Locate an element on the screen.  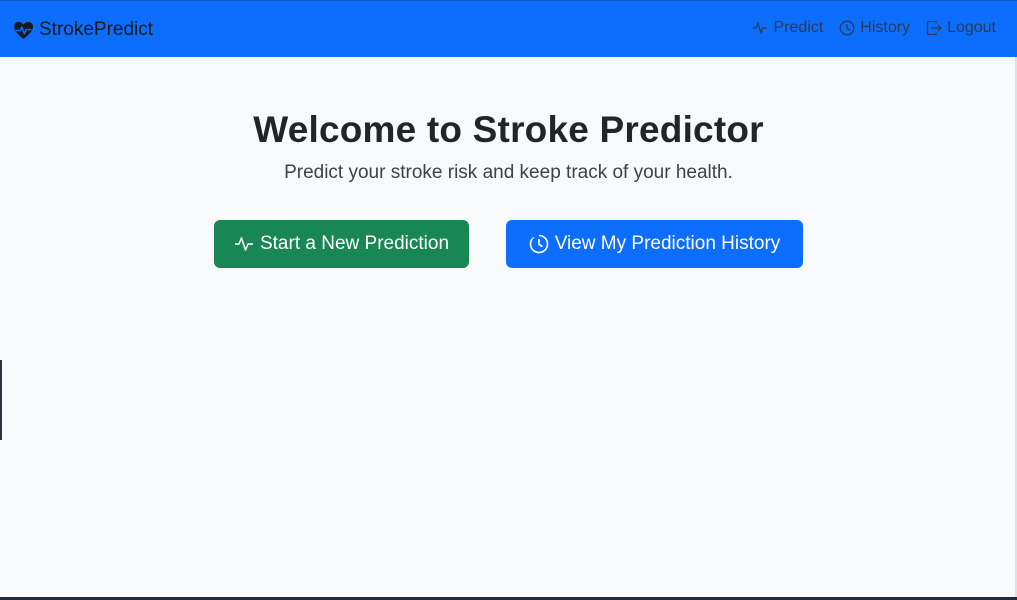
window-edge is located at coordinates (1, 400).